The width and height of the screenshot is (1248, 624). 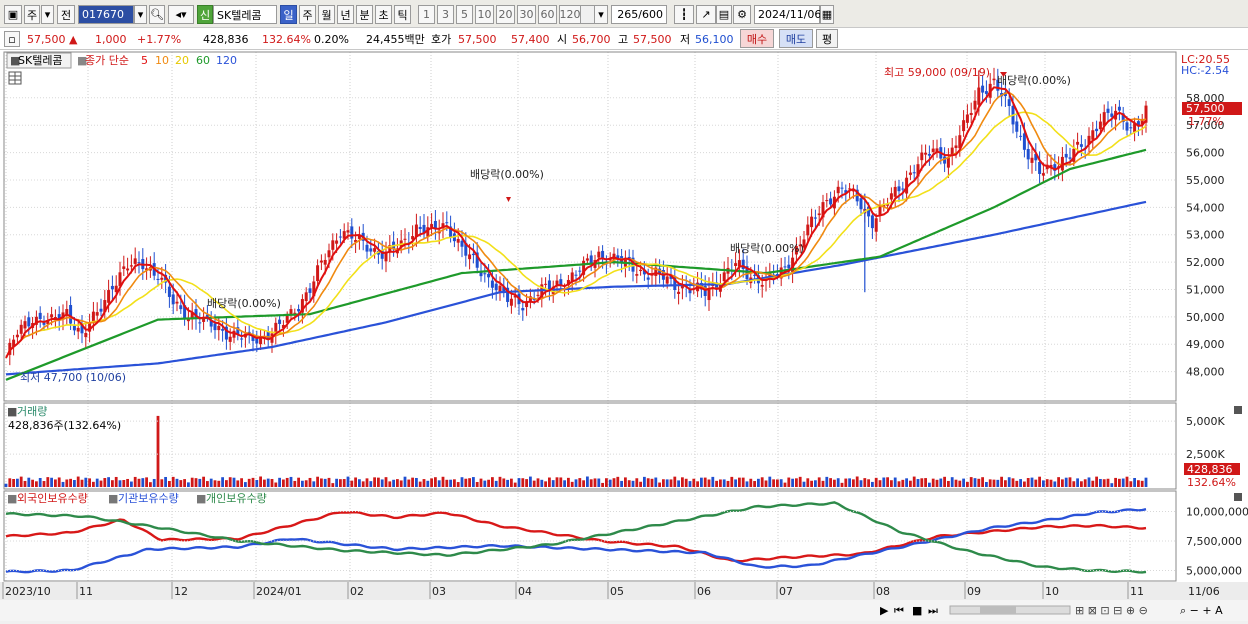 I want to click on price-tick-1: 49,000, so click(x=1205, y=344).